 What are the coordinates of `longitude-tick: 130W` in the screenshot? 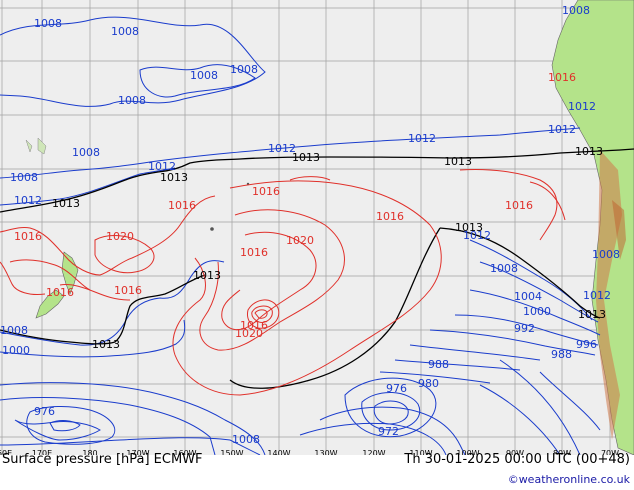 It's located at (325, 452).